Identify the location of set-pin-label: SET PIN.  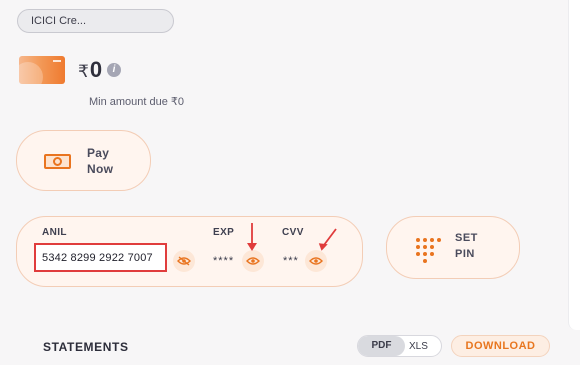
(466, 246).